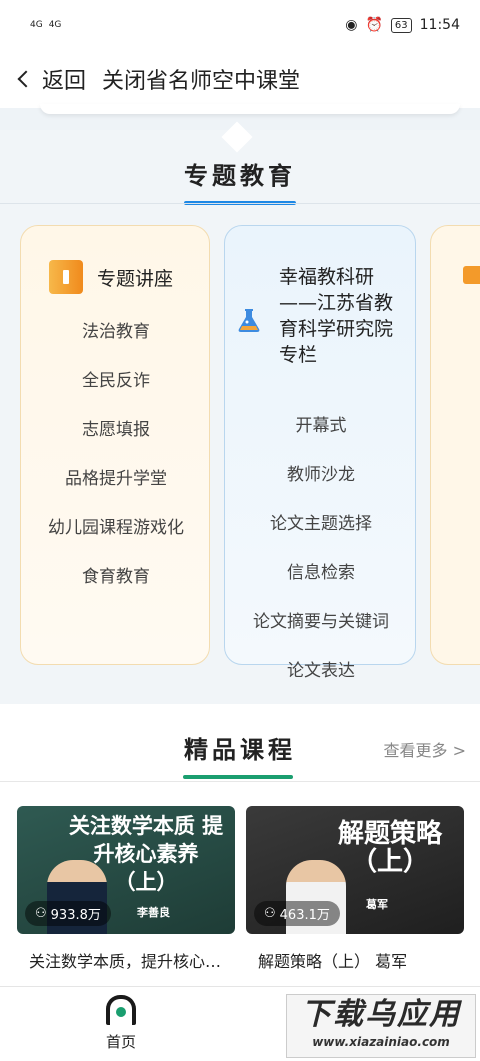  I want to click on lecture-item: 法治教育, so click(116, 344).